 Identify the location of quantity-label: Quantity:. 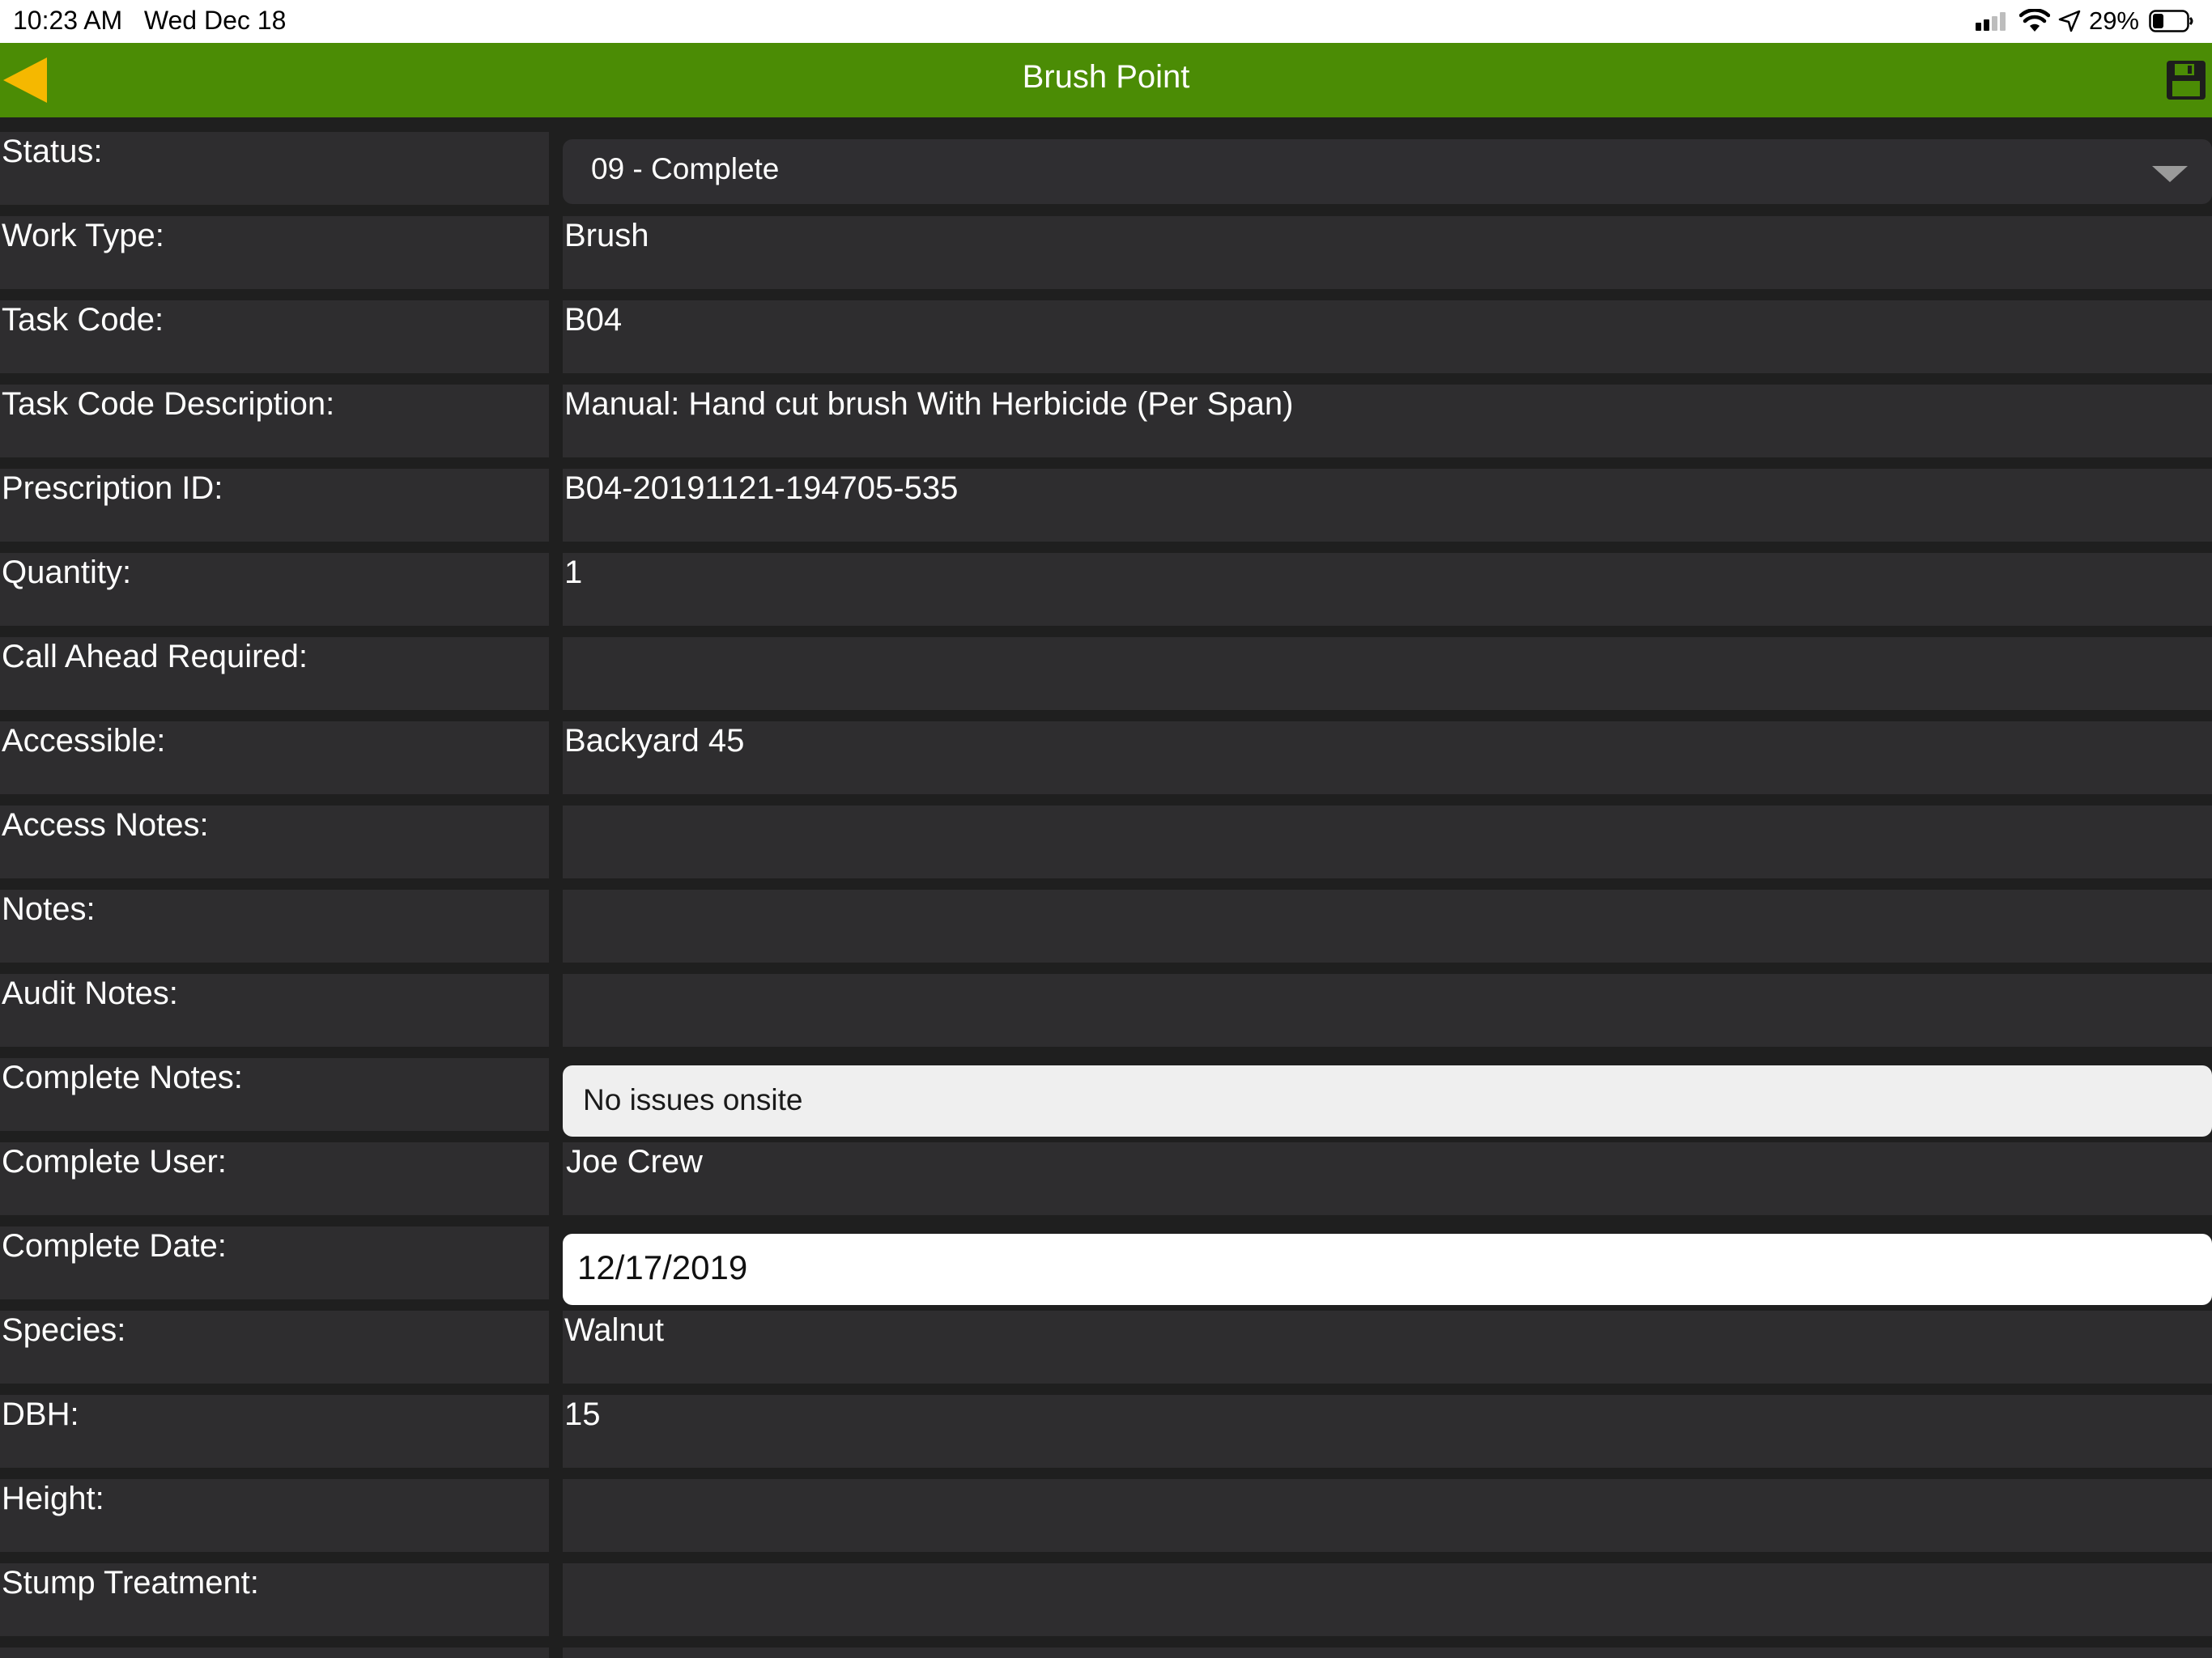
(274, 589).